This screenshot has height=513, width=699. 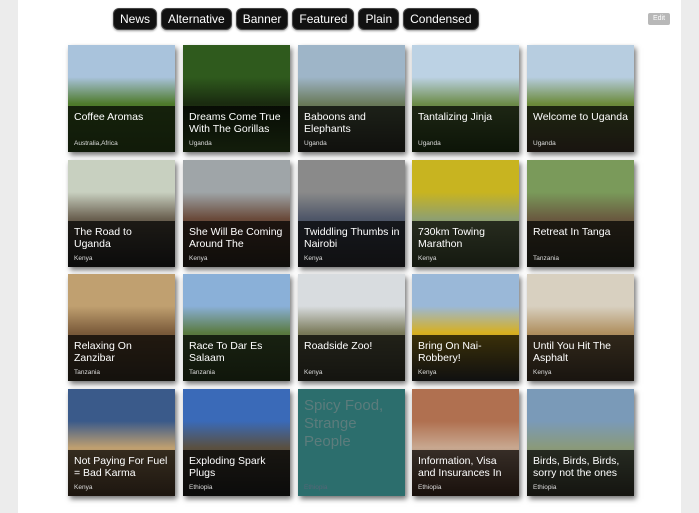 What do you see at coordinates (121, 98) in the screenshot?
I see `post-tile: Coffee Aromas Australia,Africa` at bounding box center [121, 98].